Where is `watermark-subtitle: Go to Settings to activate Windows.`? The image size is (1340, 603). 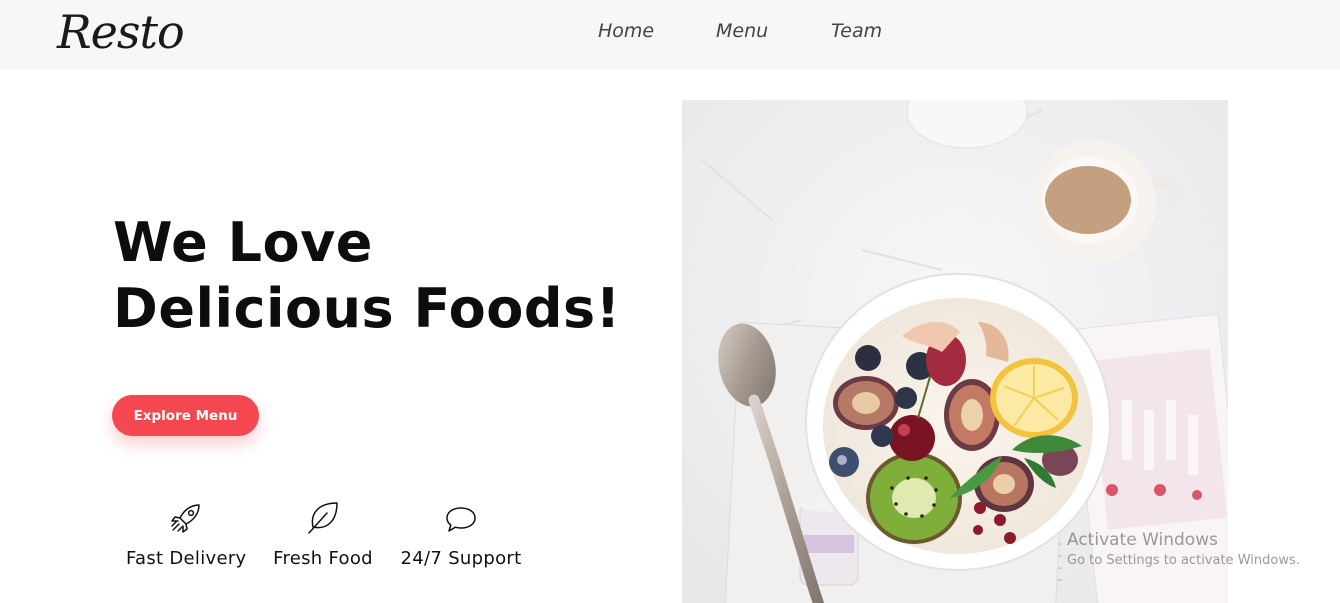 watermark-subtitle: Go to Settings to activate Windows. is located at coordinates (1183, 560).